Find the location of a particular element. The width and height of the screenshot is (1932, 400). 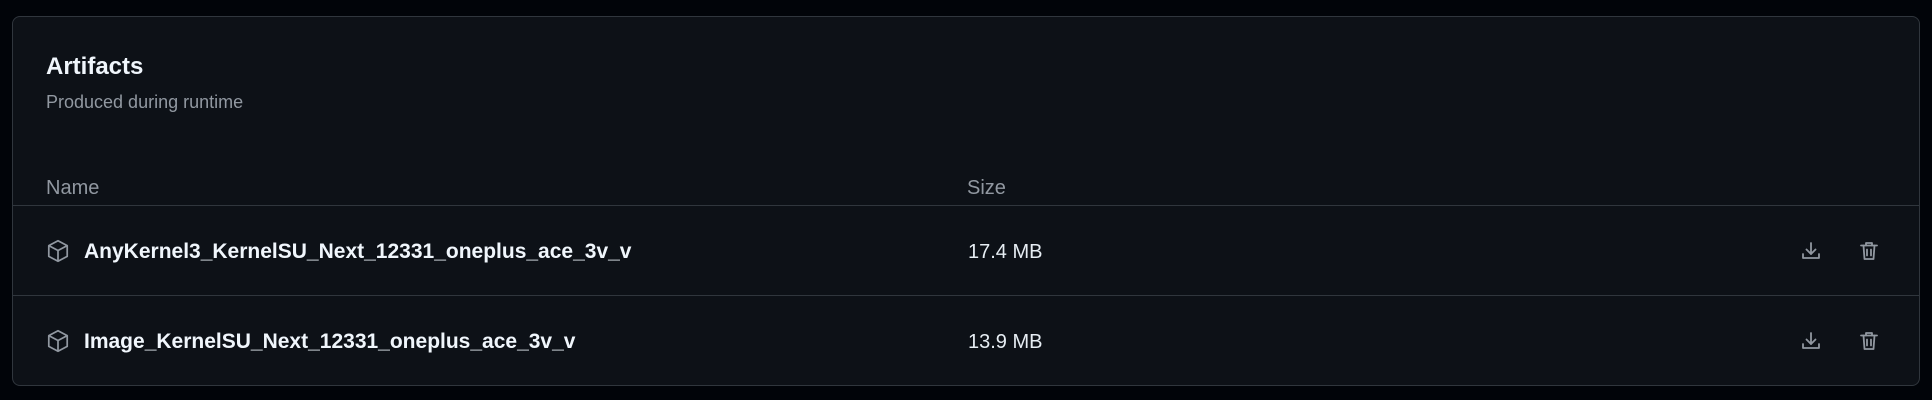

artifact-size: 17.4 MB is located at coordinates (1005, 252).